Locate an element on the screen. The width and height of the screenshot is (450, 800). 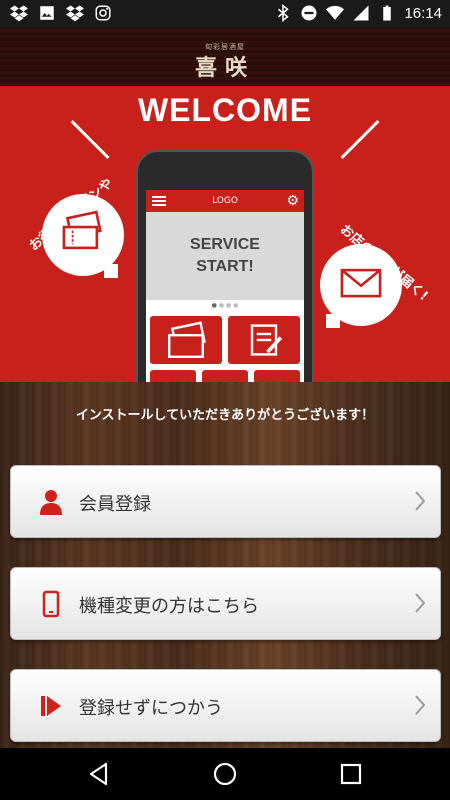
home-icon is located at coordinates (225, 774).